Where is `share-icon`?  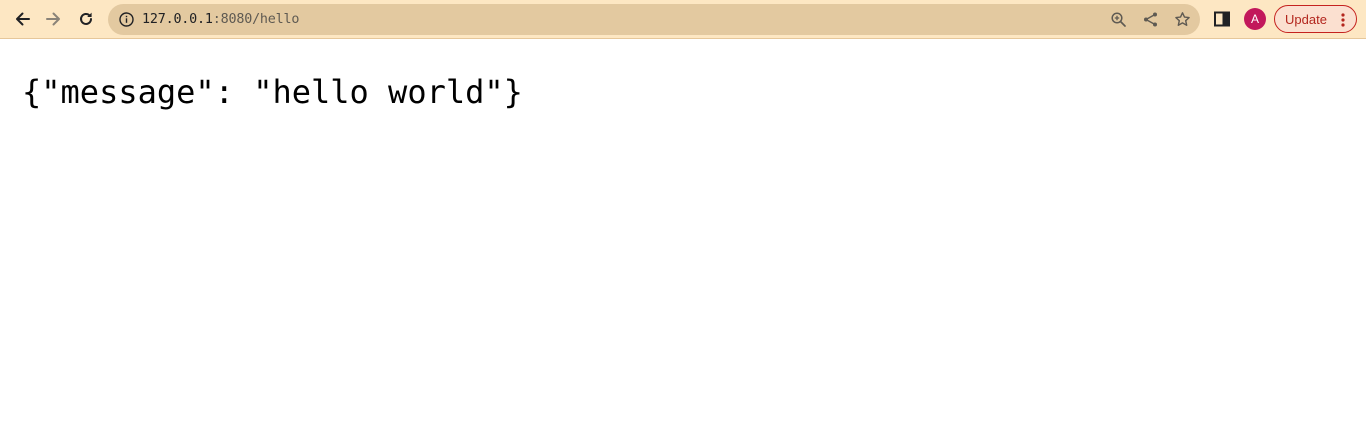
share-icon is located at coordinates (1150, 19).